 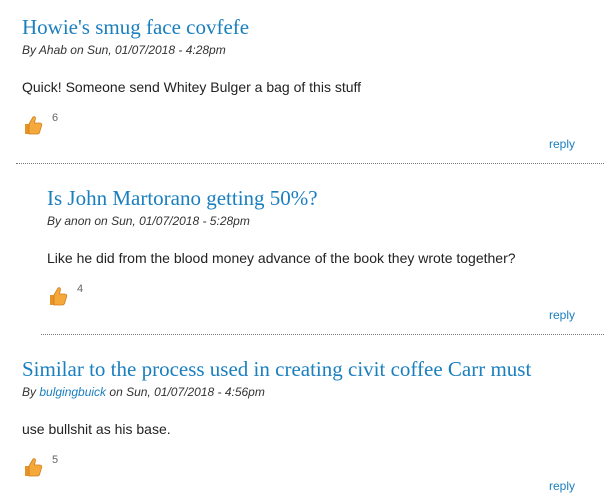 I want to click on comment-author-link: bulgingbuick, so click(x=72, y=392).